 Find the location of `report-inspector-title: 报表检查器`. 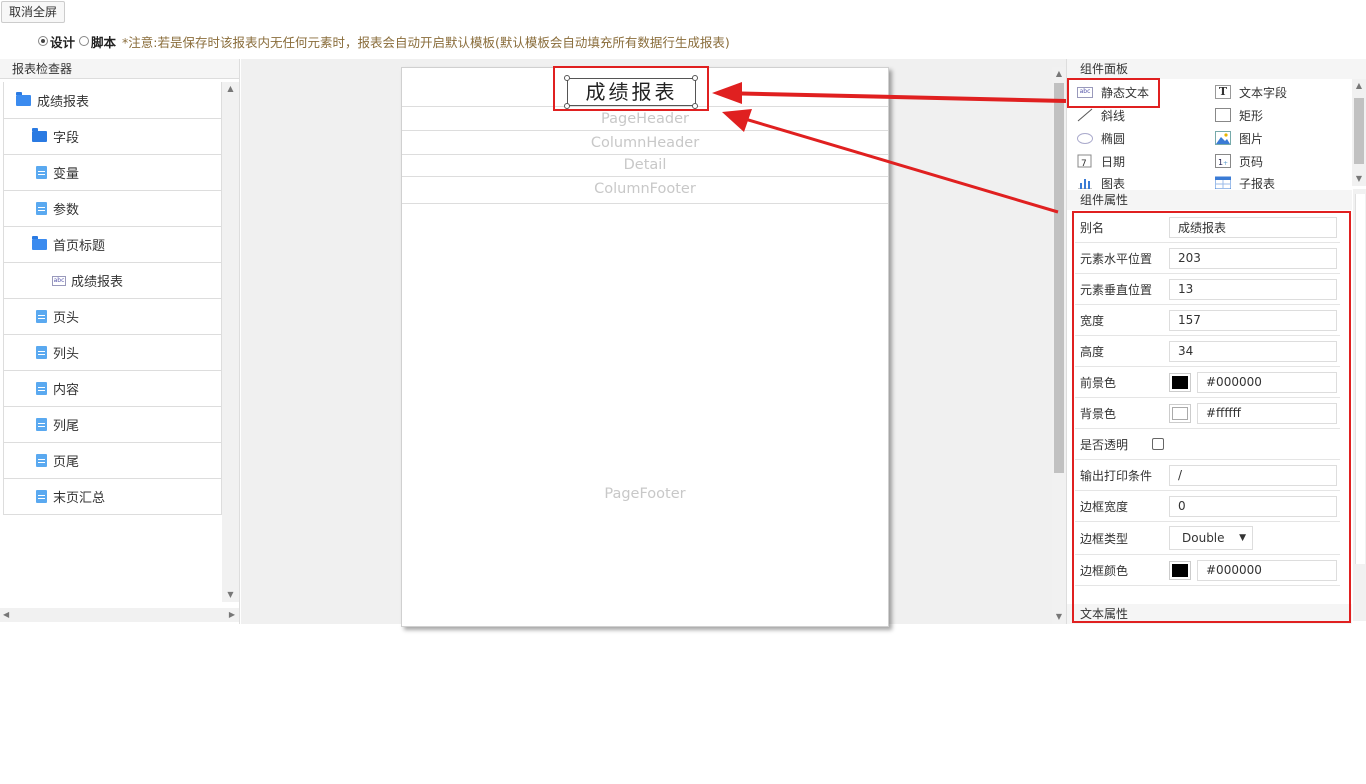

report-inspector-title: 报表检查器 is located at coordinates (119, 69).